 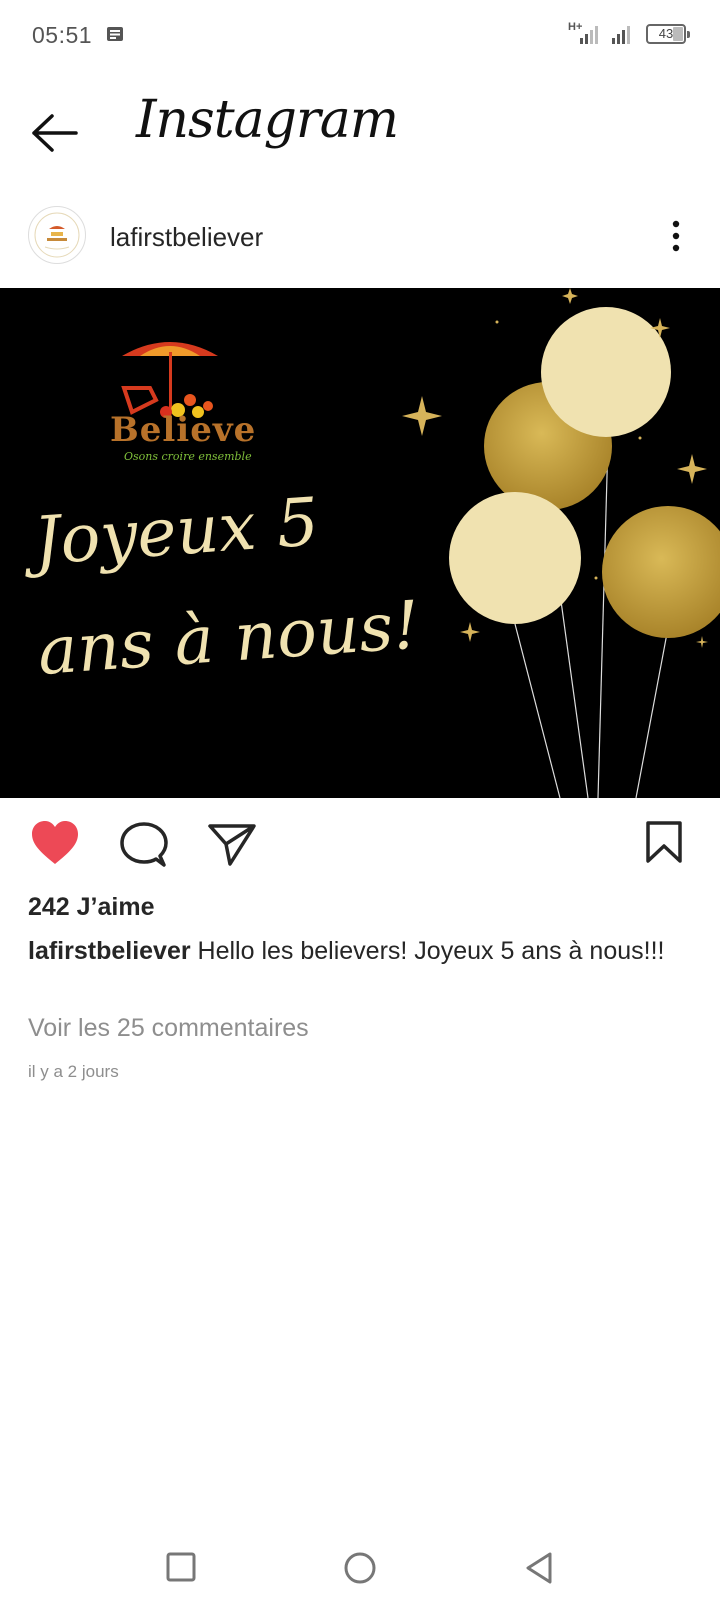 I want to click on arrow-left-icon, so click(x=55, y=133).